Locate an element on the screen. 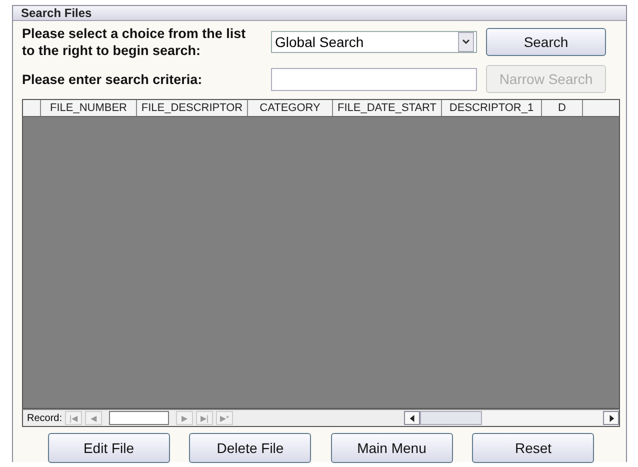 The image size is (638, 467). column-header: CATEGORY is located at coordinates (290, 108).